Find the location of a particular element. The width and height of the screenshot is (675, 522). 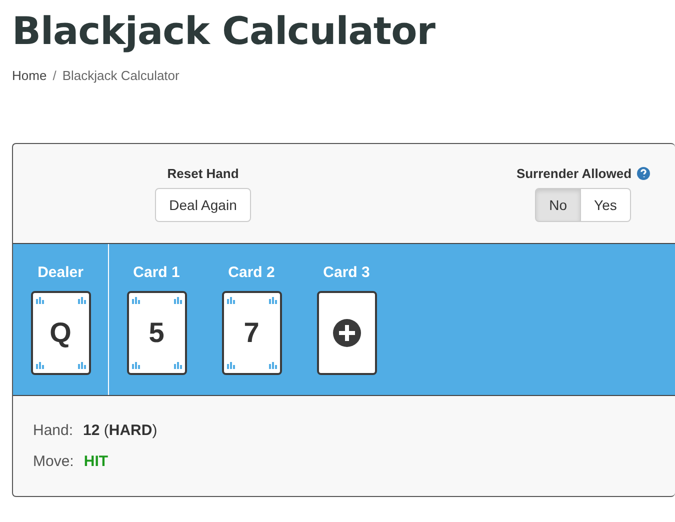

playing-card: Q is located at coordinates (60, 333).